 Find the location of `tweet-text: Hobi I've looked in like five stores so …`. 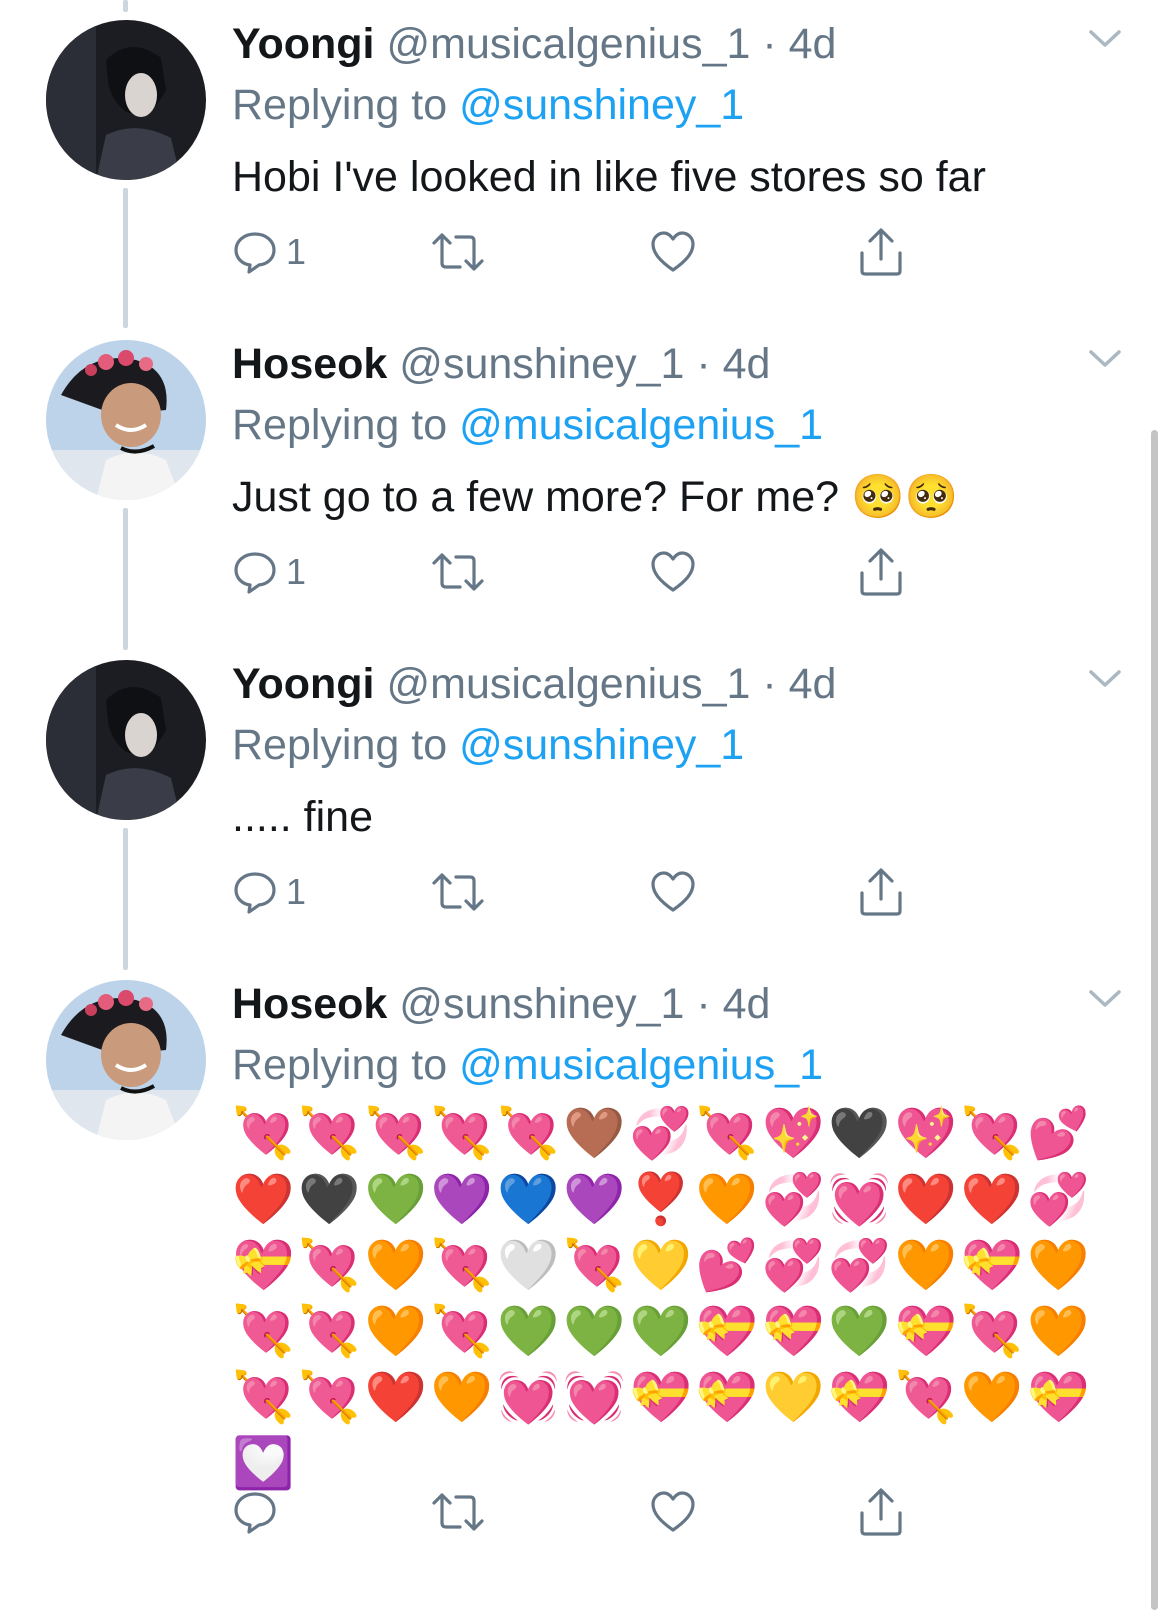

tweet-text: Hobi I've looked in like five stores so … is located at coordinates (609, 177).